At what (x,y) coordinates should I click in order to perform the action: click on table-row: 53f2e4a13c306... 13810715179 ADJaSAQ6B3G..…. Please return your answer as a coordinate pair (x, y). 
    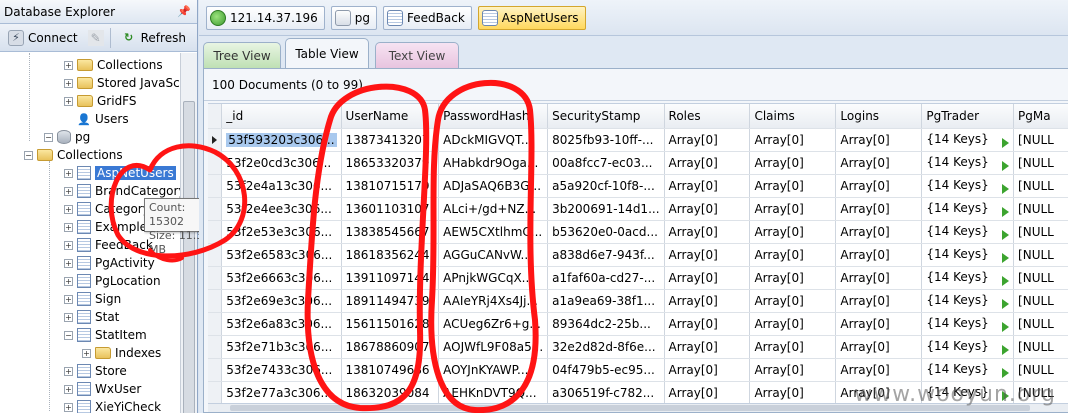
    Looking at the image, I should click on (638, 186).